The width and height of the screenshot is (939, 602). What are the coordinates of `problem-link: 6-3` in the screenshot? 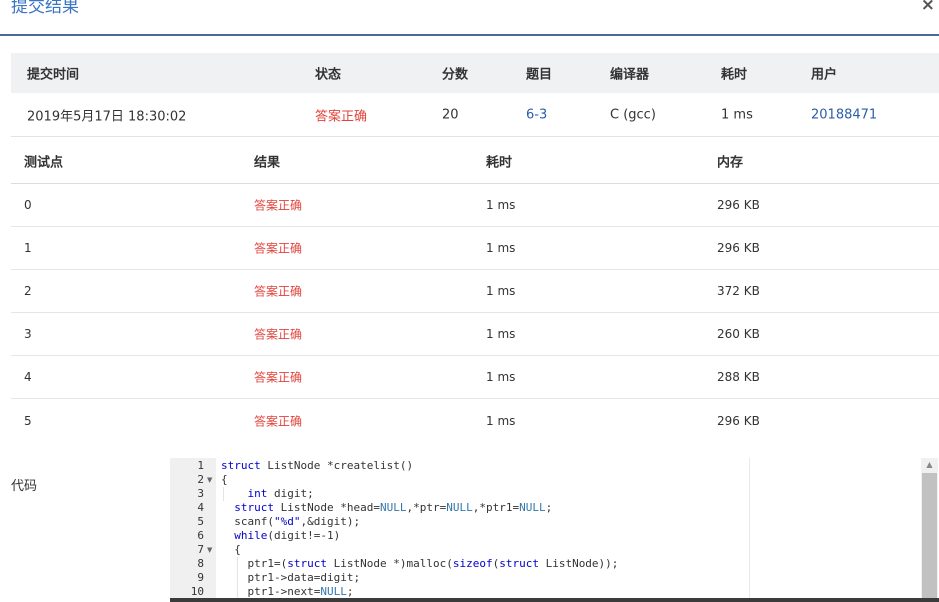 It's located at (536, 114).